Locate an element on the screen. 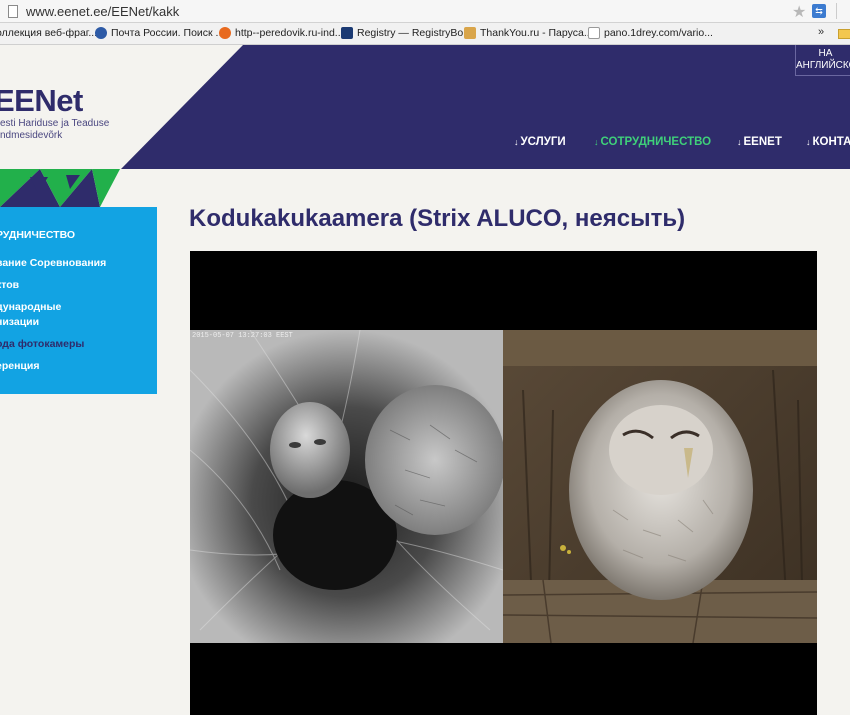  browser-address-bar: www.eenet.ee/EENet/kakk ★ ⇆ is located at coordinates (425, 11).